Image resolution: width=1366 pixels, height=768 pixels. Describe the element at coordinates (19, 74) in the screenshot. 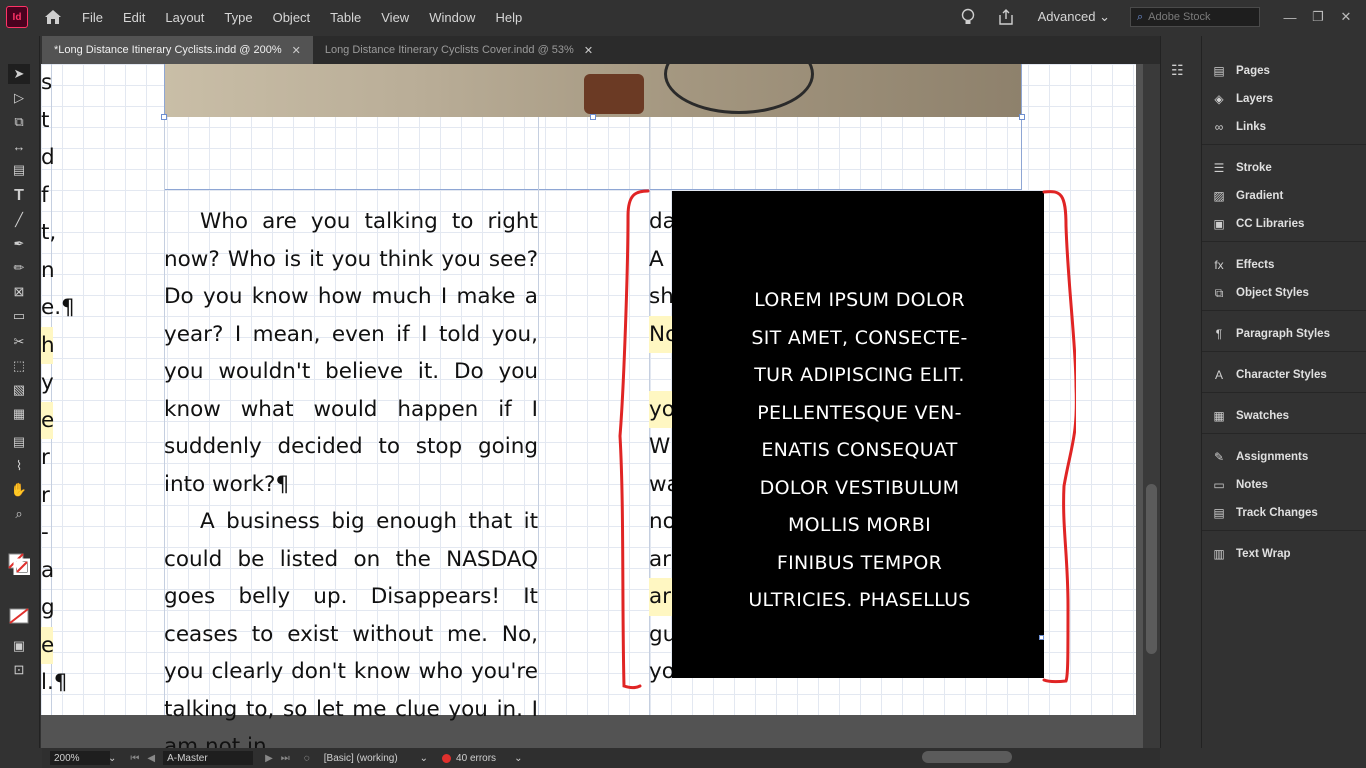

I see `selection-tool-icon: ➤` at that location.